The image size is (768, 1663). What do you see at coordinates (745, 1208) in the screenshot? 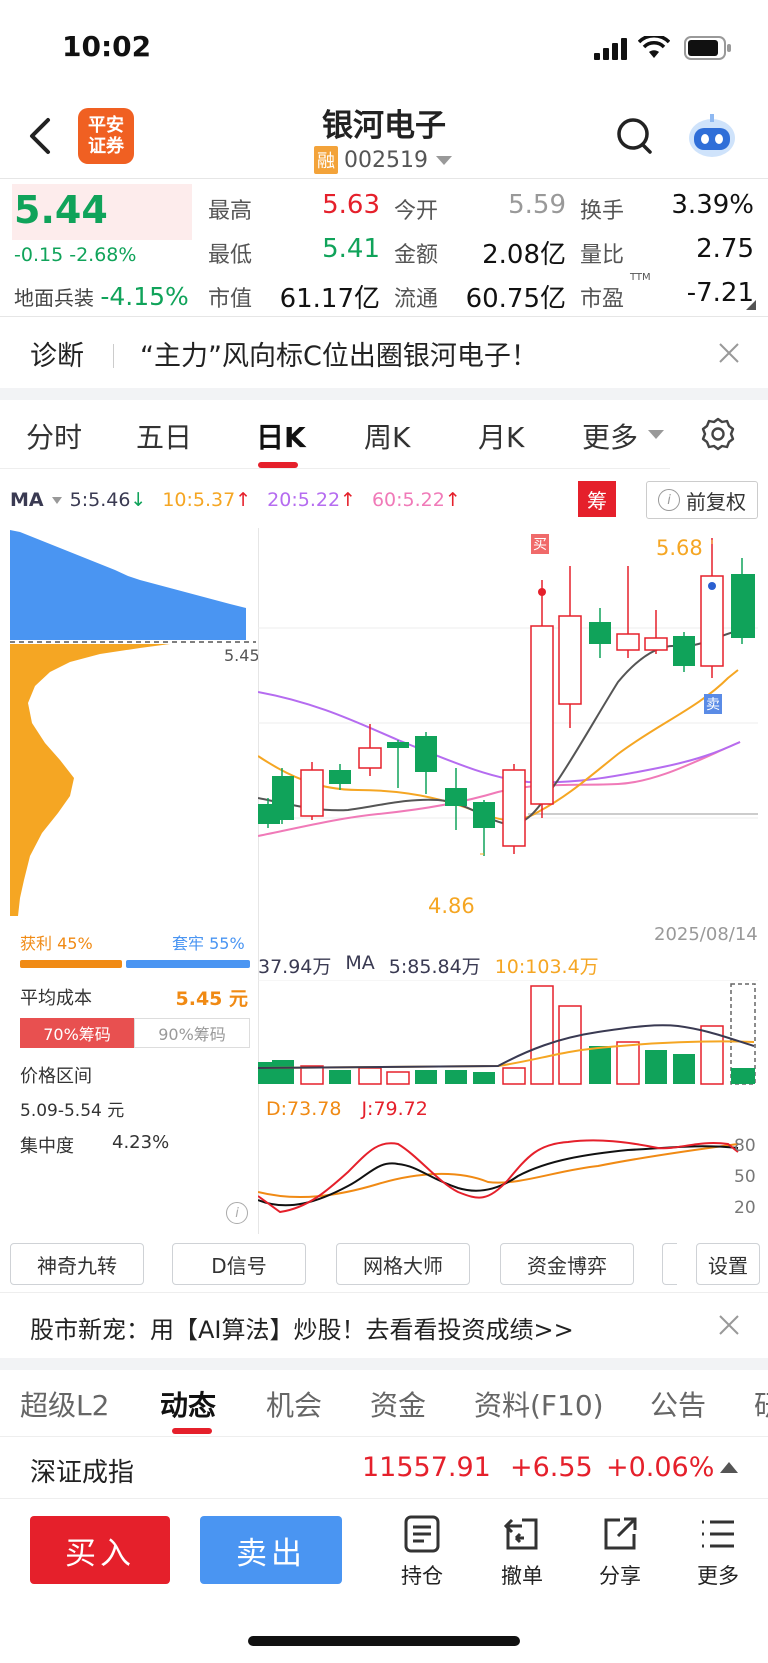
I see `kdj-level-20: 20` at bounding box center [745, 1208].